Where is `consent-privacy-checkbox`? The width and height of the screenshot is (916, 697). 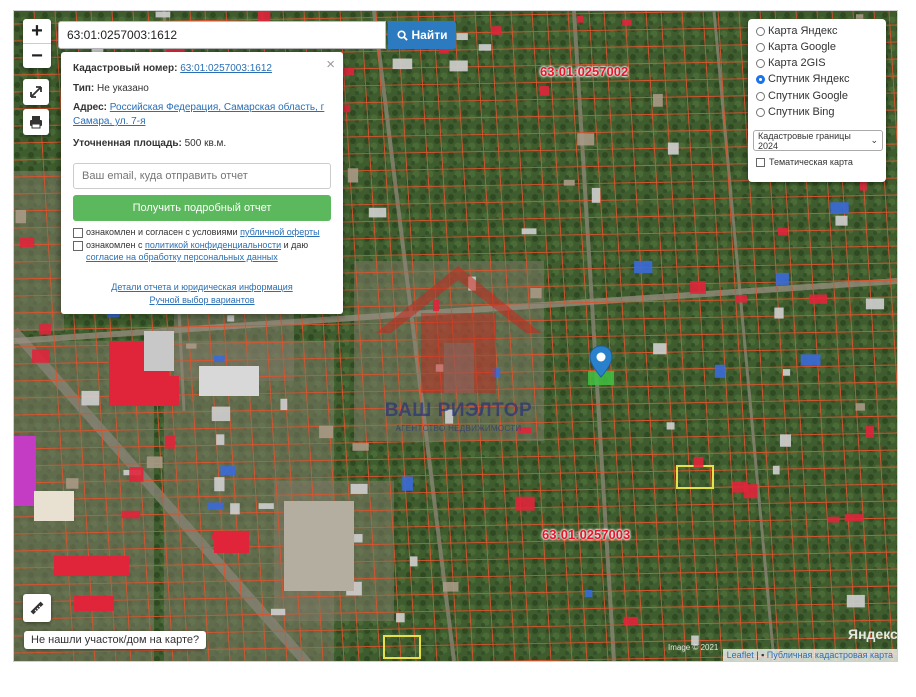
consent-privacy-checkbox is located at coordinates (78, 246).